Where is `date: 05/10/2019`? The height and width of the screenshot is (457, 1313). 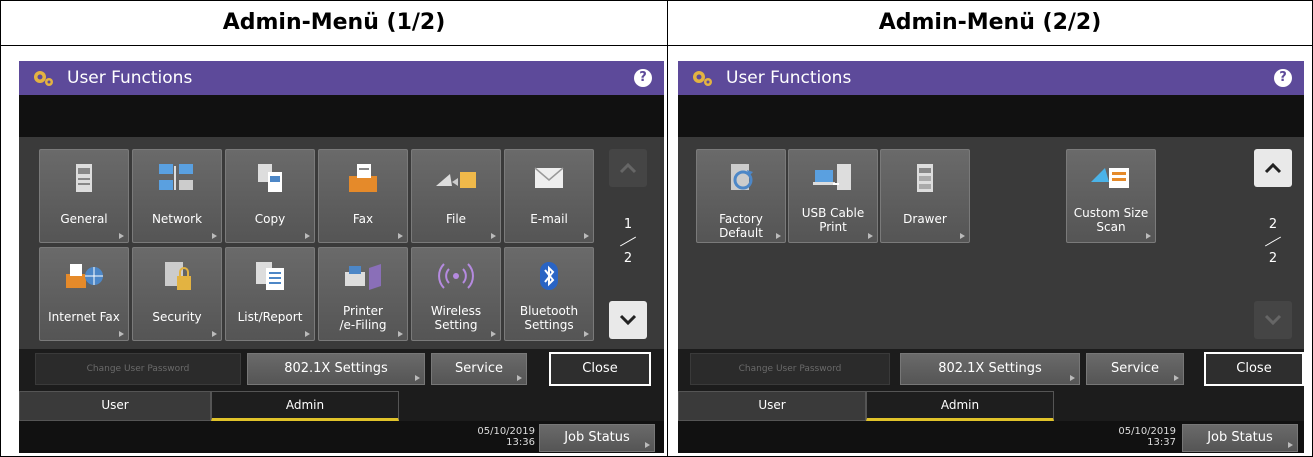
date: 05/10/2019 is located at coordinates (1147, 431).